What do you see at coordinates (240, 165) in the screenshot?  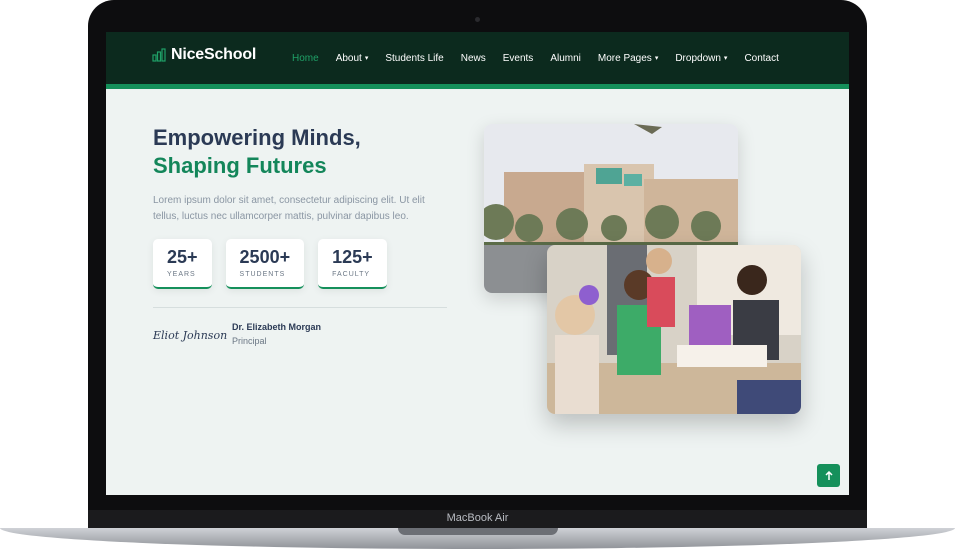 I see `hero-title-line2: Shaping Futures` at bounding box center [240, 165].